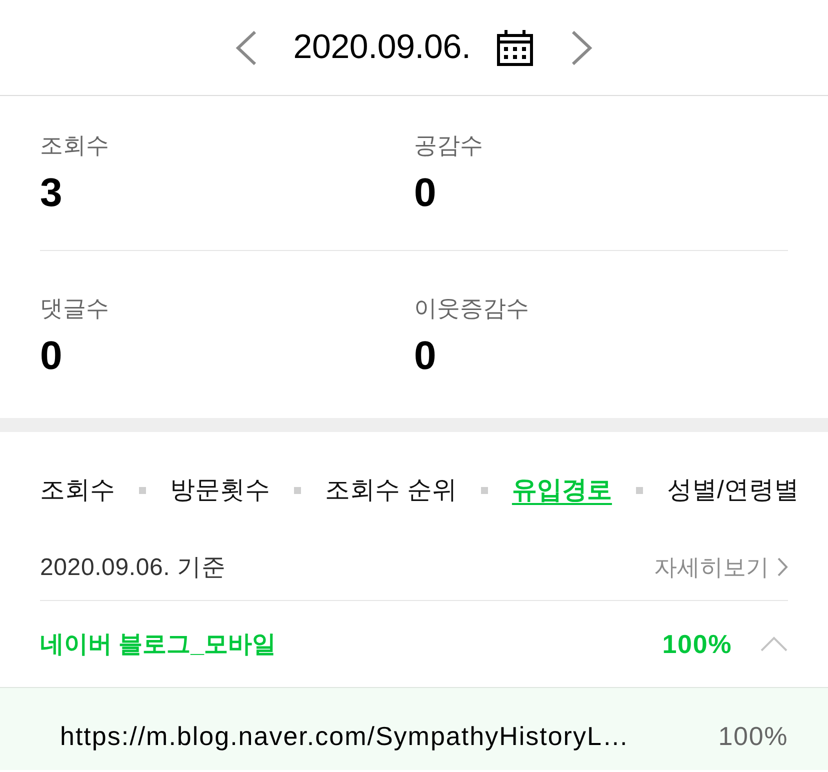 This screenshot has height=772, width=828. I want to click on referrer-name: 네이버 블로그_모바일, so click(159, 645).